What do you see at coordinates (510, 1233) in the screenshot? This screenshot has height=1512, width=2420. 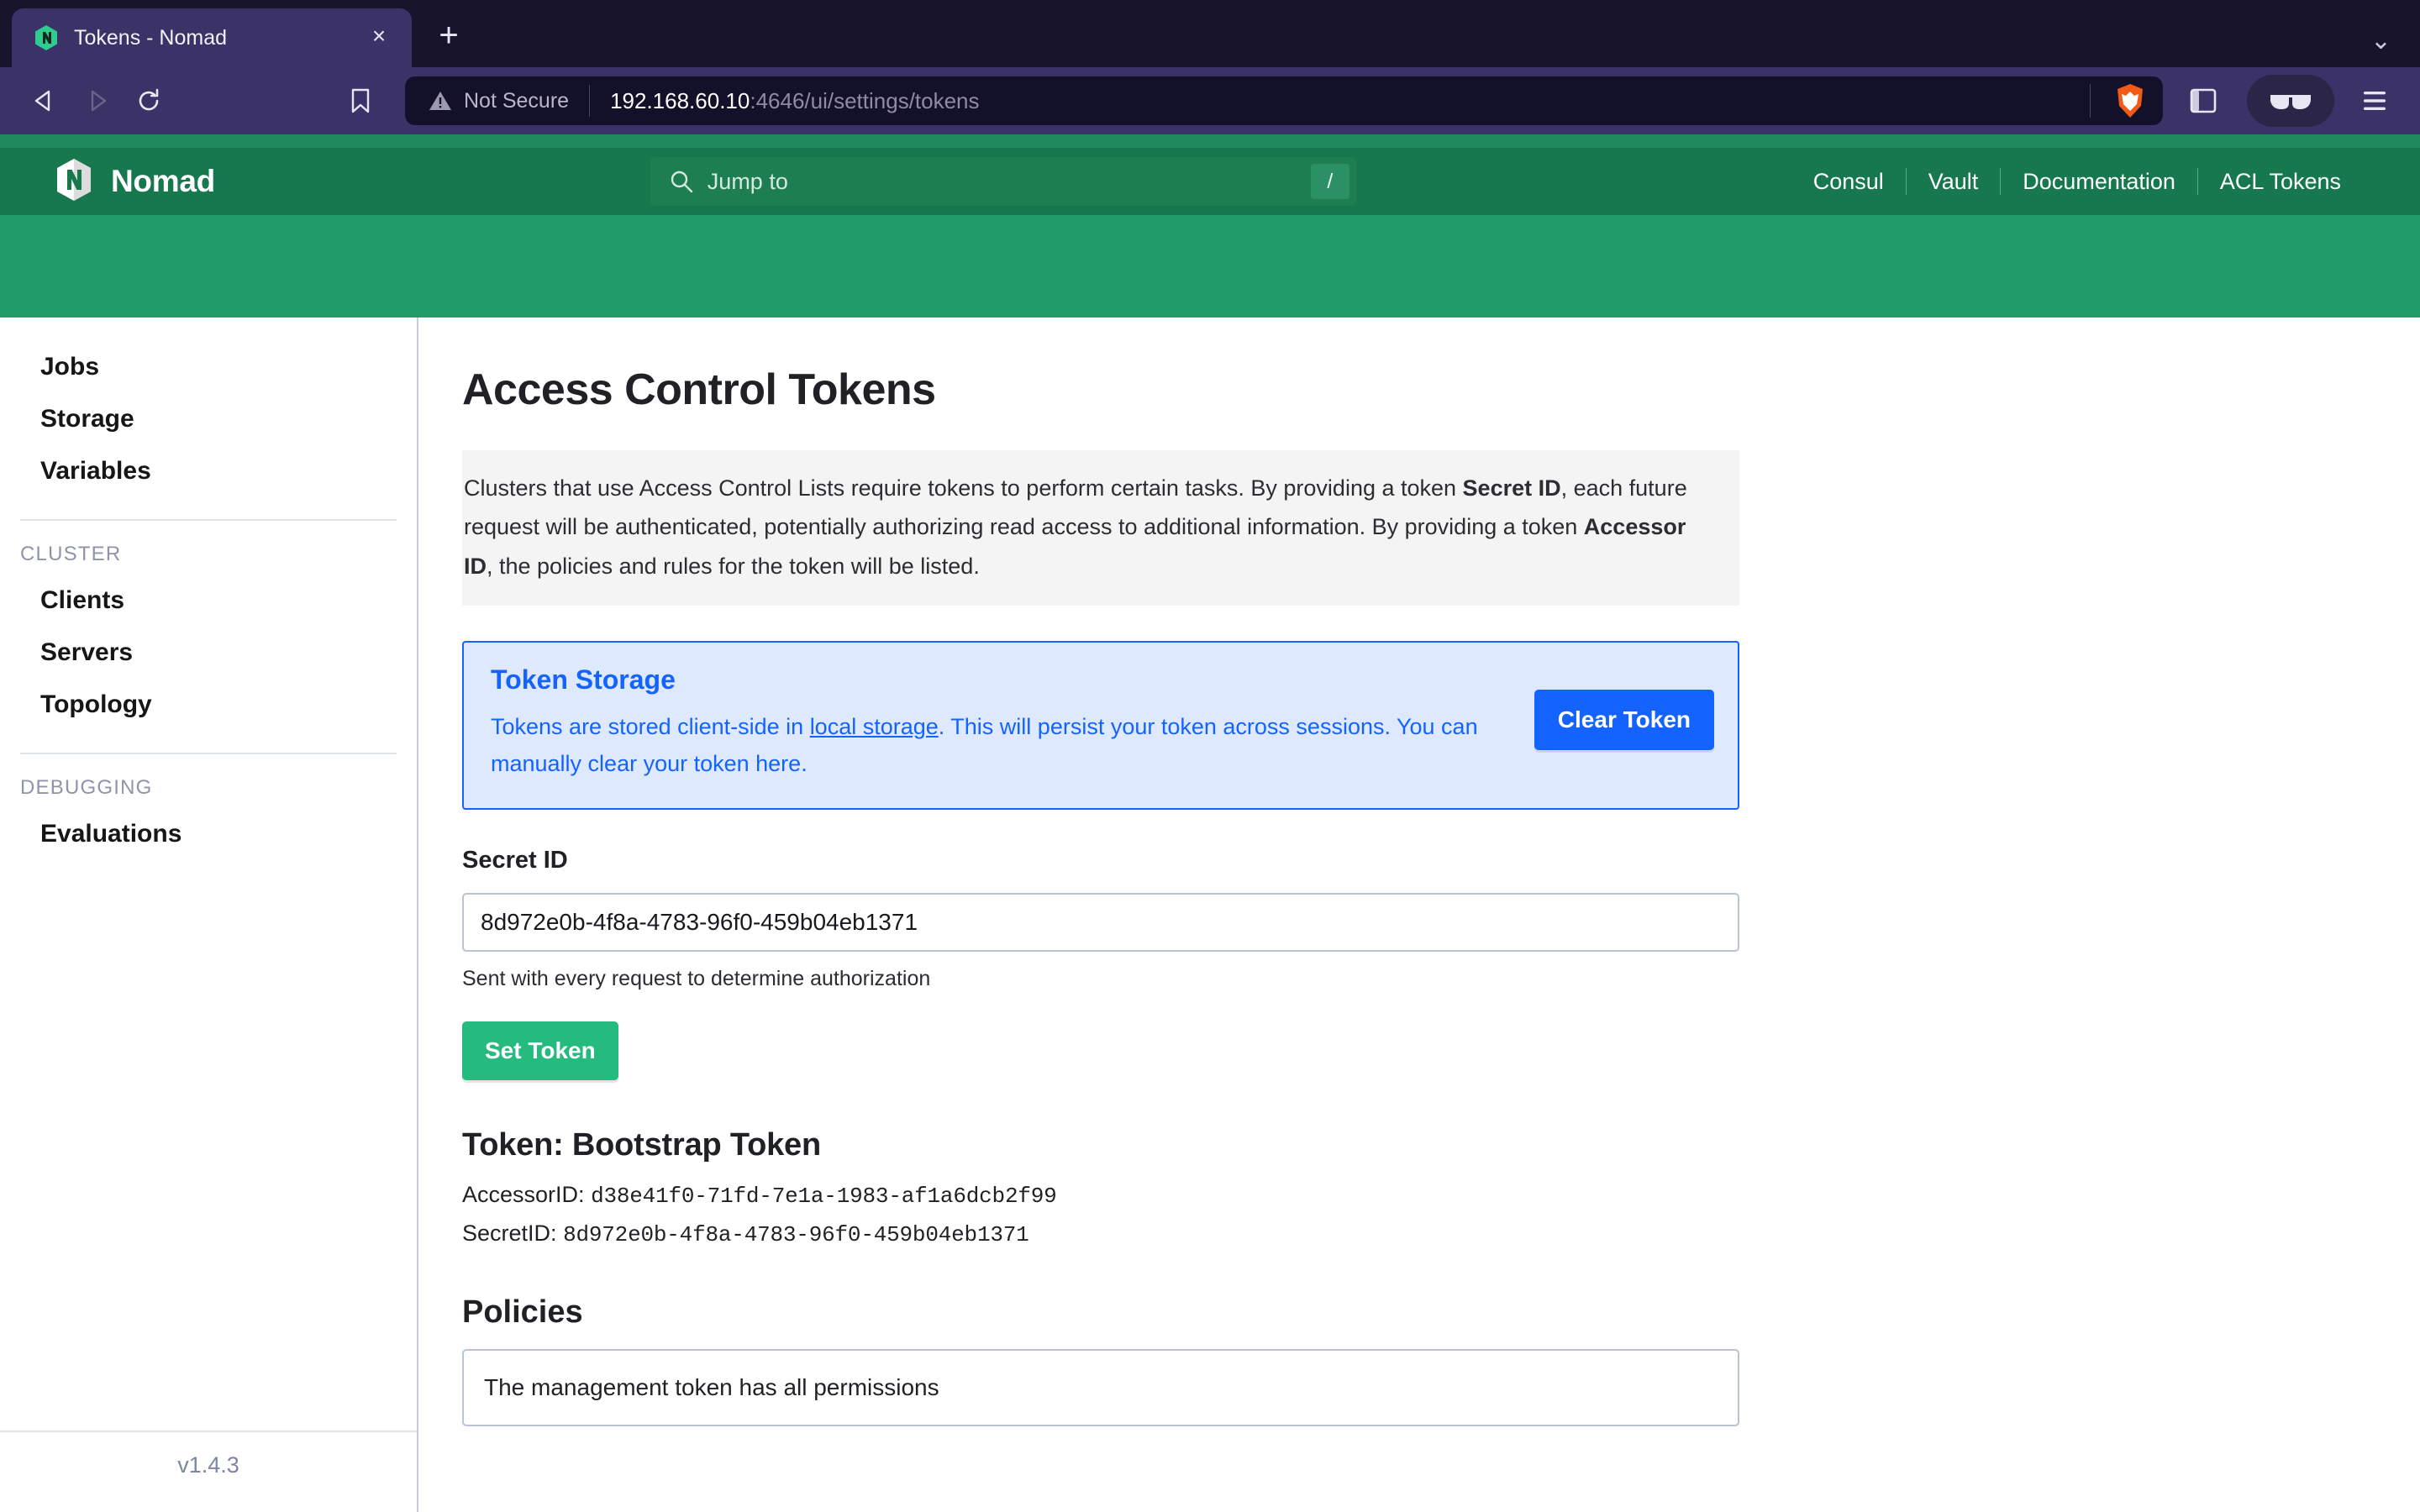 I see `secret-id-row-label: SecretID:` at bounding box center [510, 1233].